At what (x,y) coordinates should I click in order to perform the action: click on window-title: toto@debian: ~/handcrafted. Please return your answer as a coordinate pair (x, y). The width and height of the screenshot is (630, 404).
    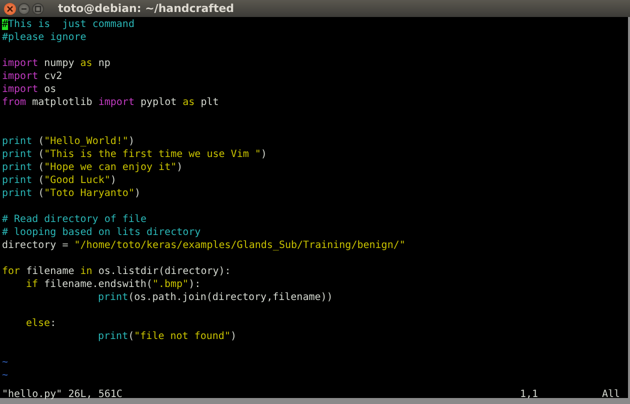
    Looking at the image, I should click on (146, 8).